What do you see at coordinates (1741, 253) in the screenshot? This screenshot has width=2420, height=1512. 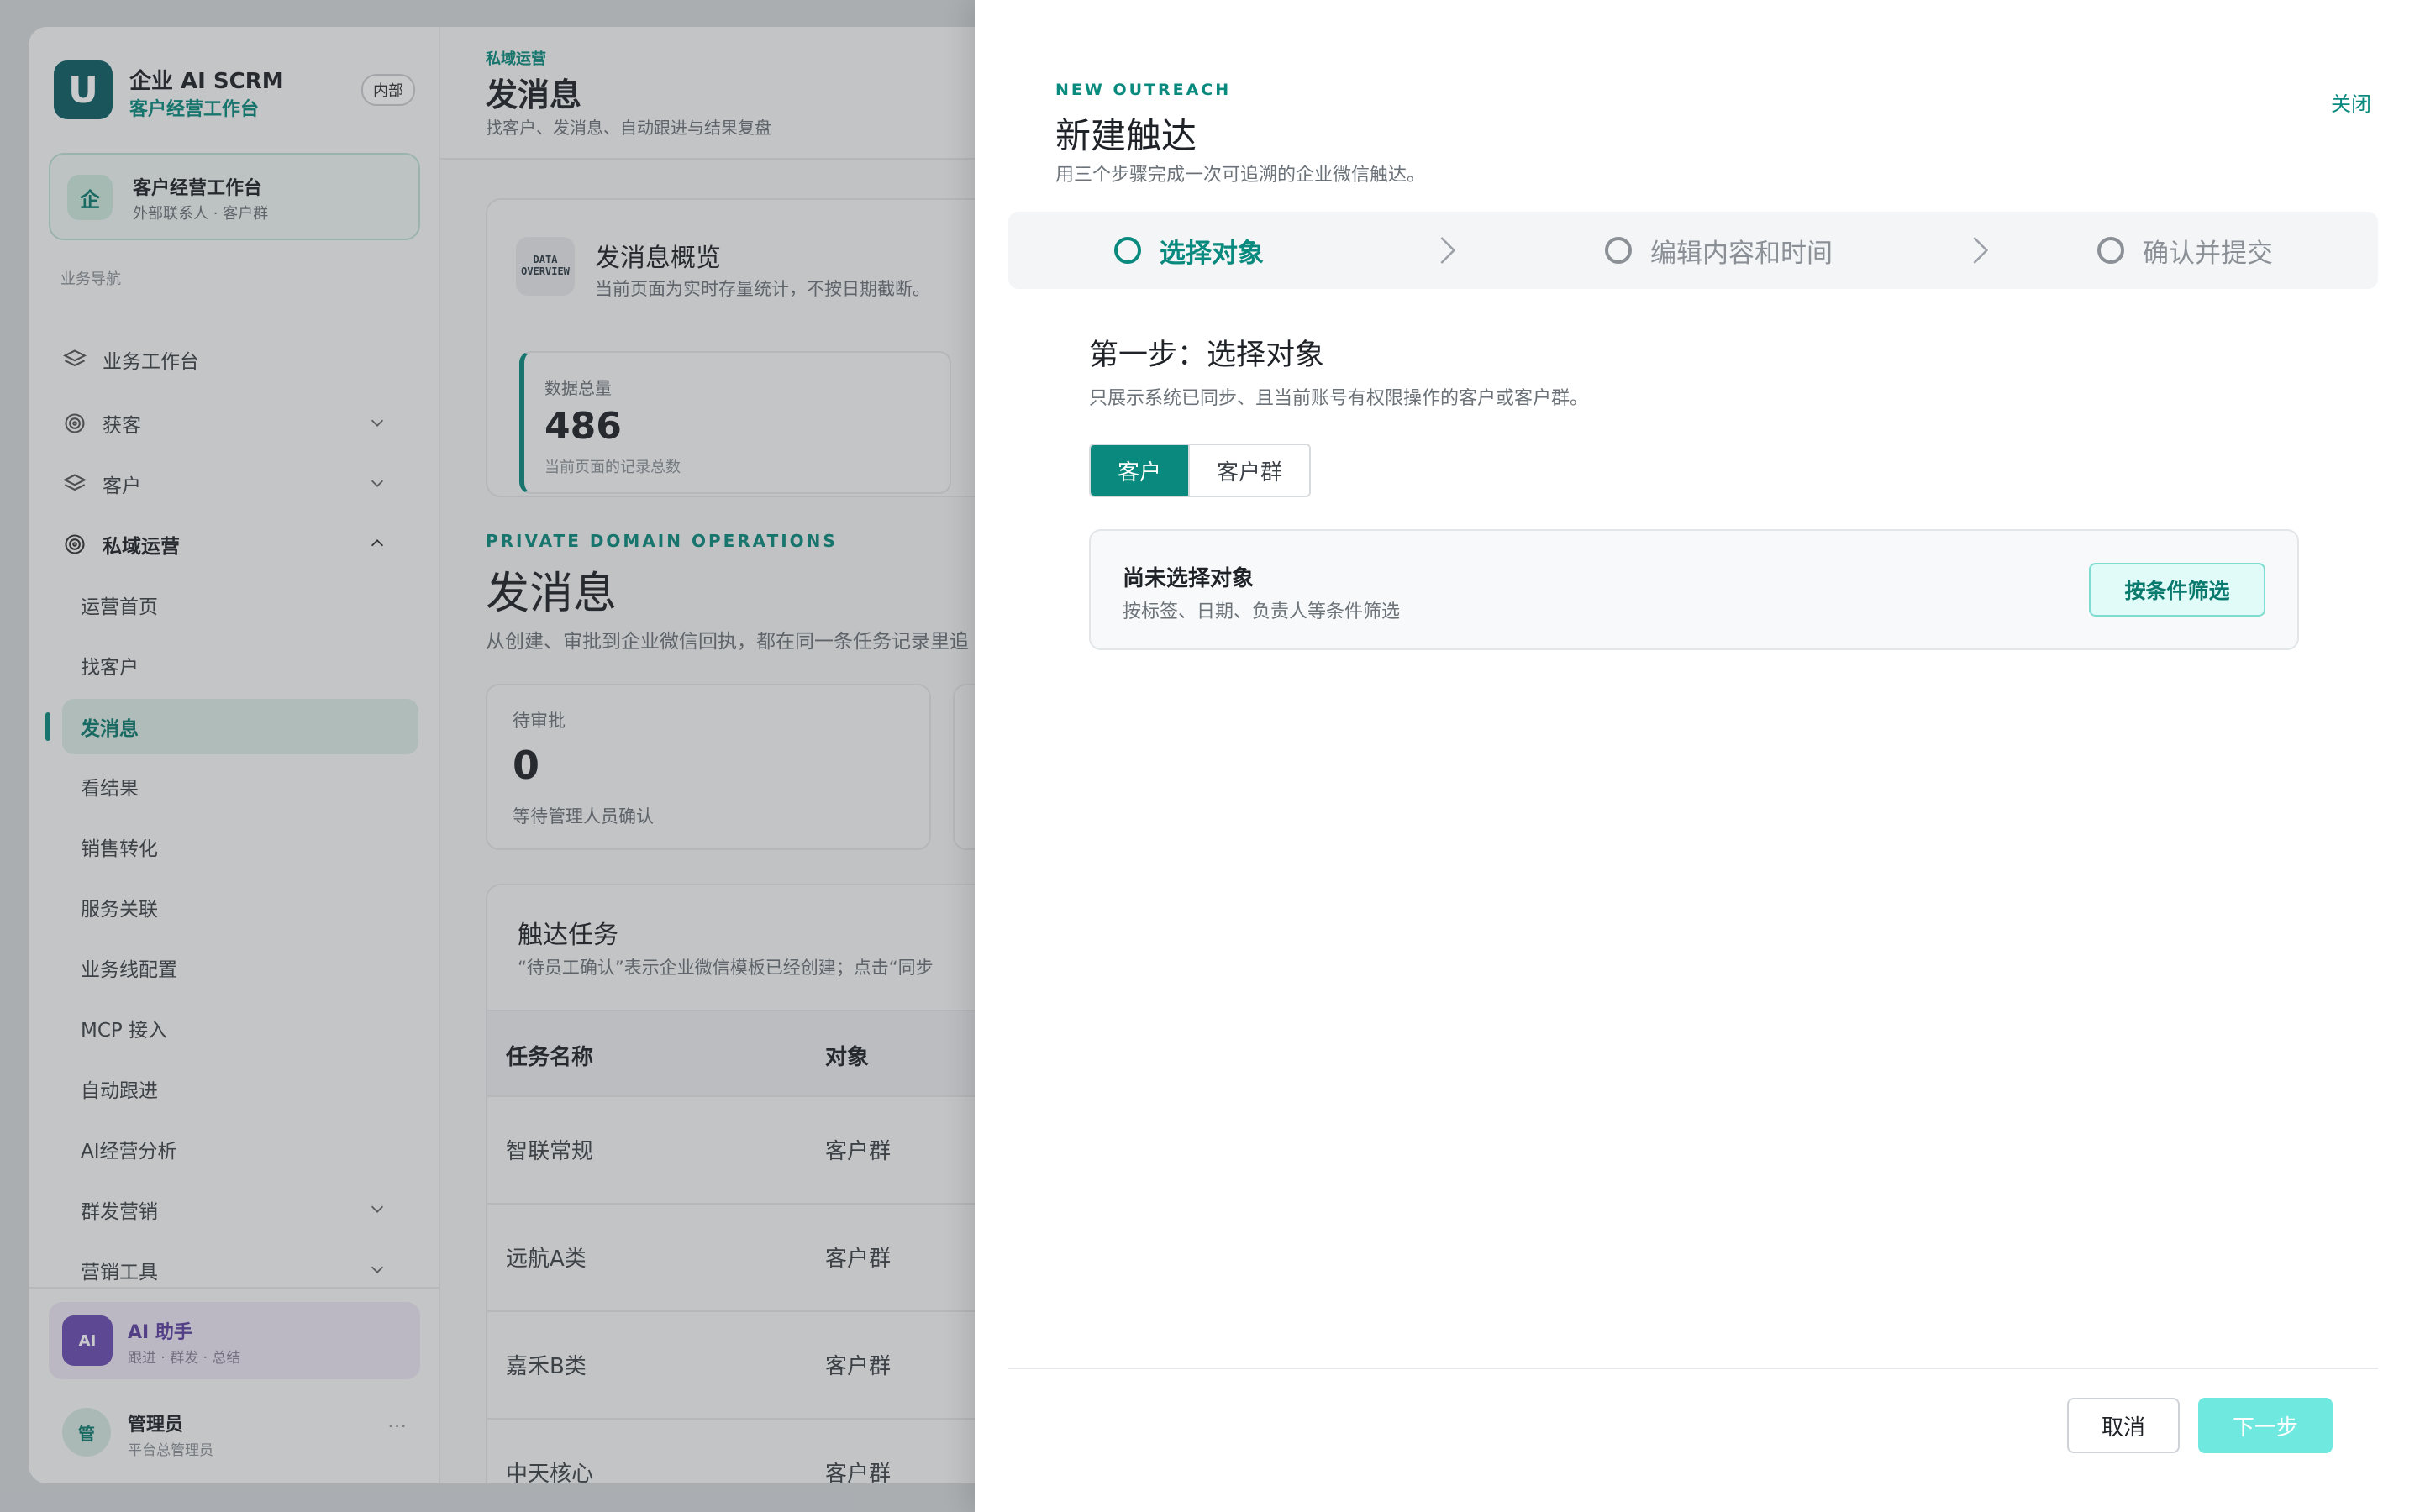 I see `step-label: 编辑内容和时间` at bounding box center [1741, 253].